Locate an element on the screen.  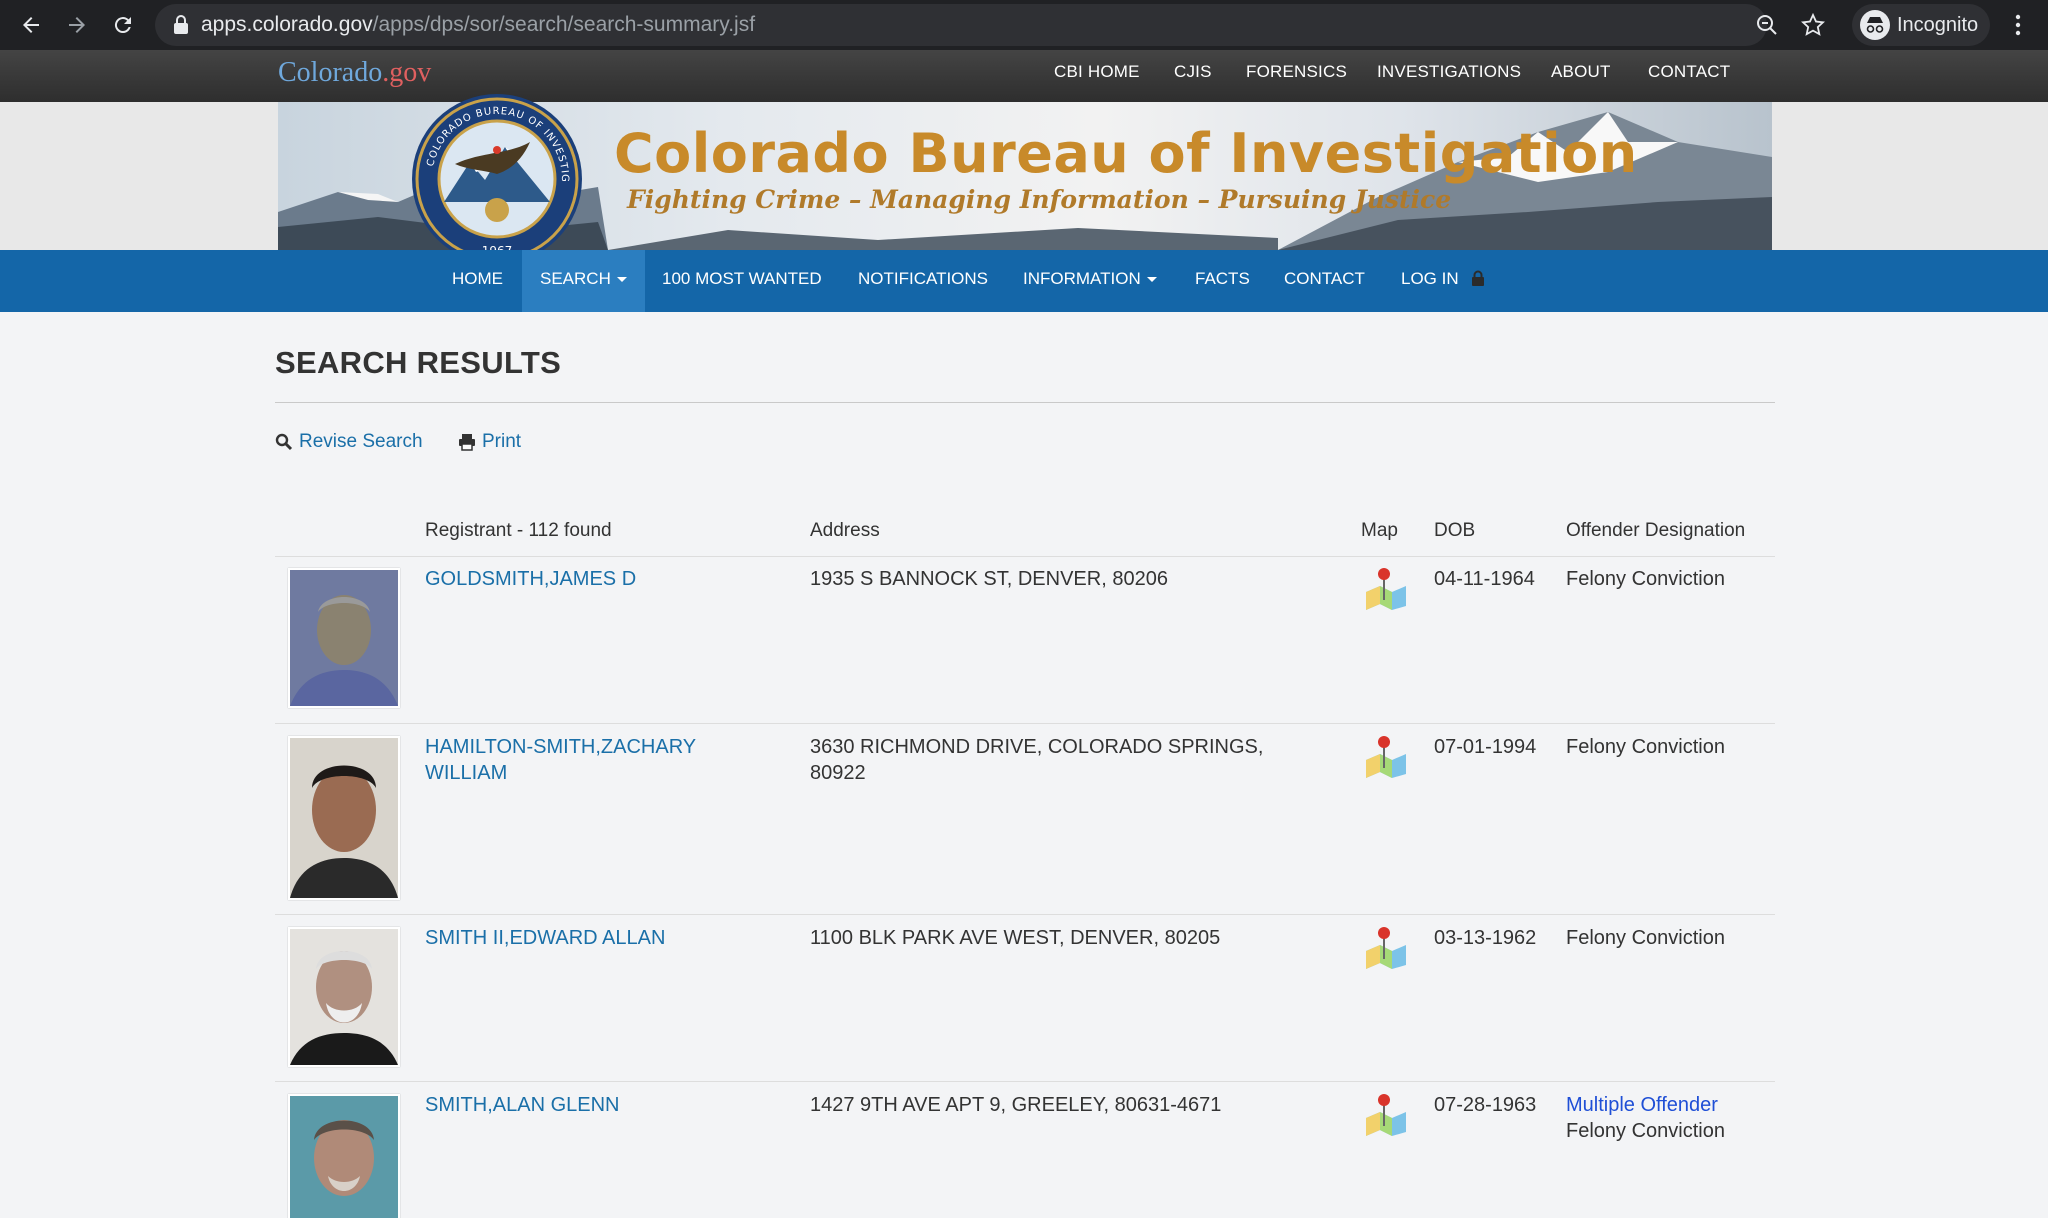
search-icon is located at coordinates (284, 442).